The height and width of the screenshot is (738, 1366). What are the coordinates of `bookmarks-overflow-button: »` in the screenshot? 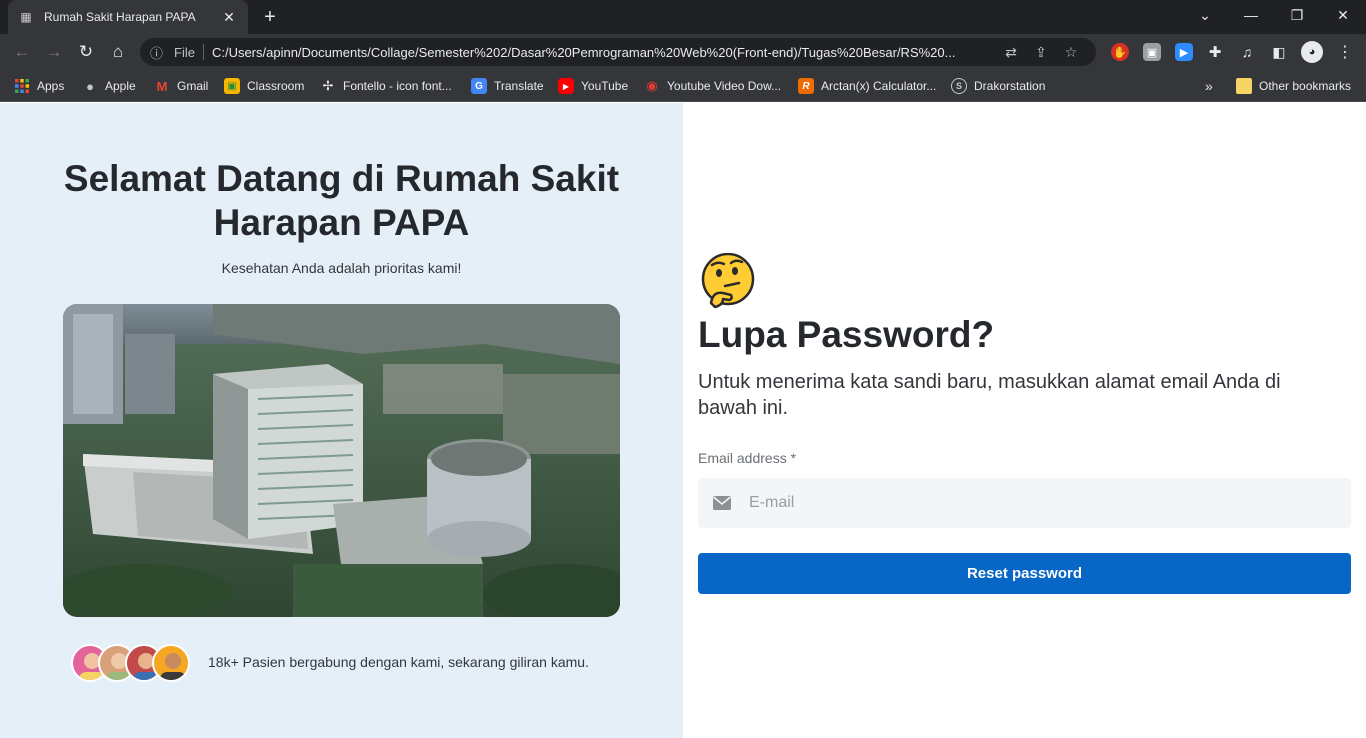 It's located at (1209, 86).